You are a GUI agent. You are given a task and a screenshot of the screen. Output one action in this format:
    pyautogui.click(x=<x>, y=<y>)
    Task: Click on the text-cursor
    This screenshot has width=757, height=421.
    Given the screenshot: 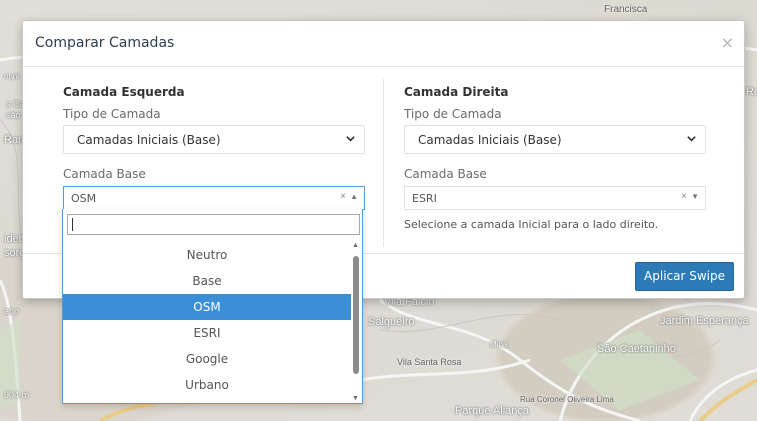 What is the action you would take?
    pyautogui.click(x=72, y=224)
    